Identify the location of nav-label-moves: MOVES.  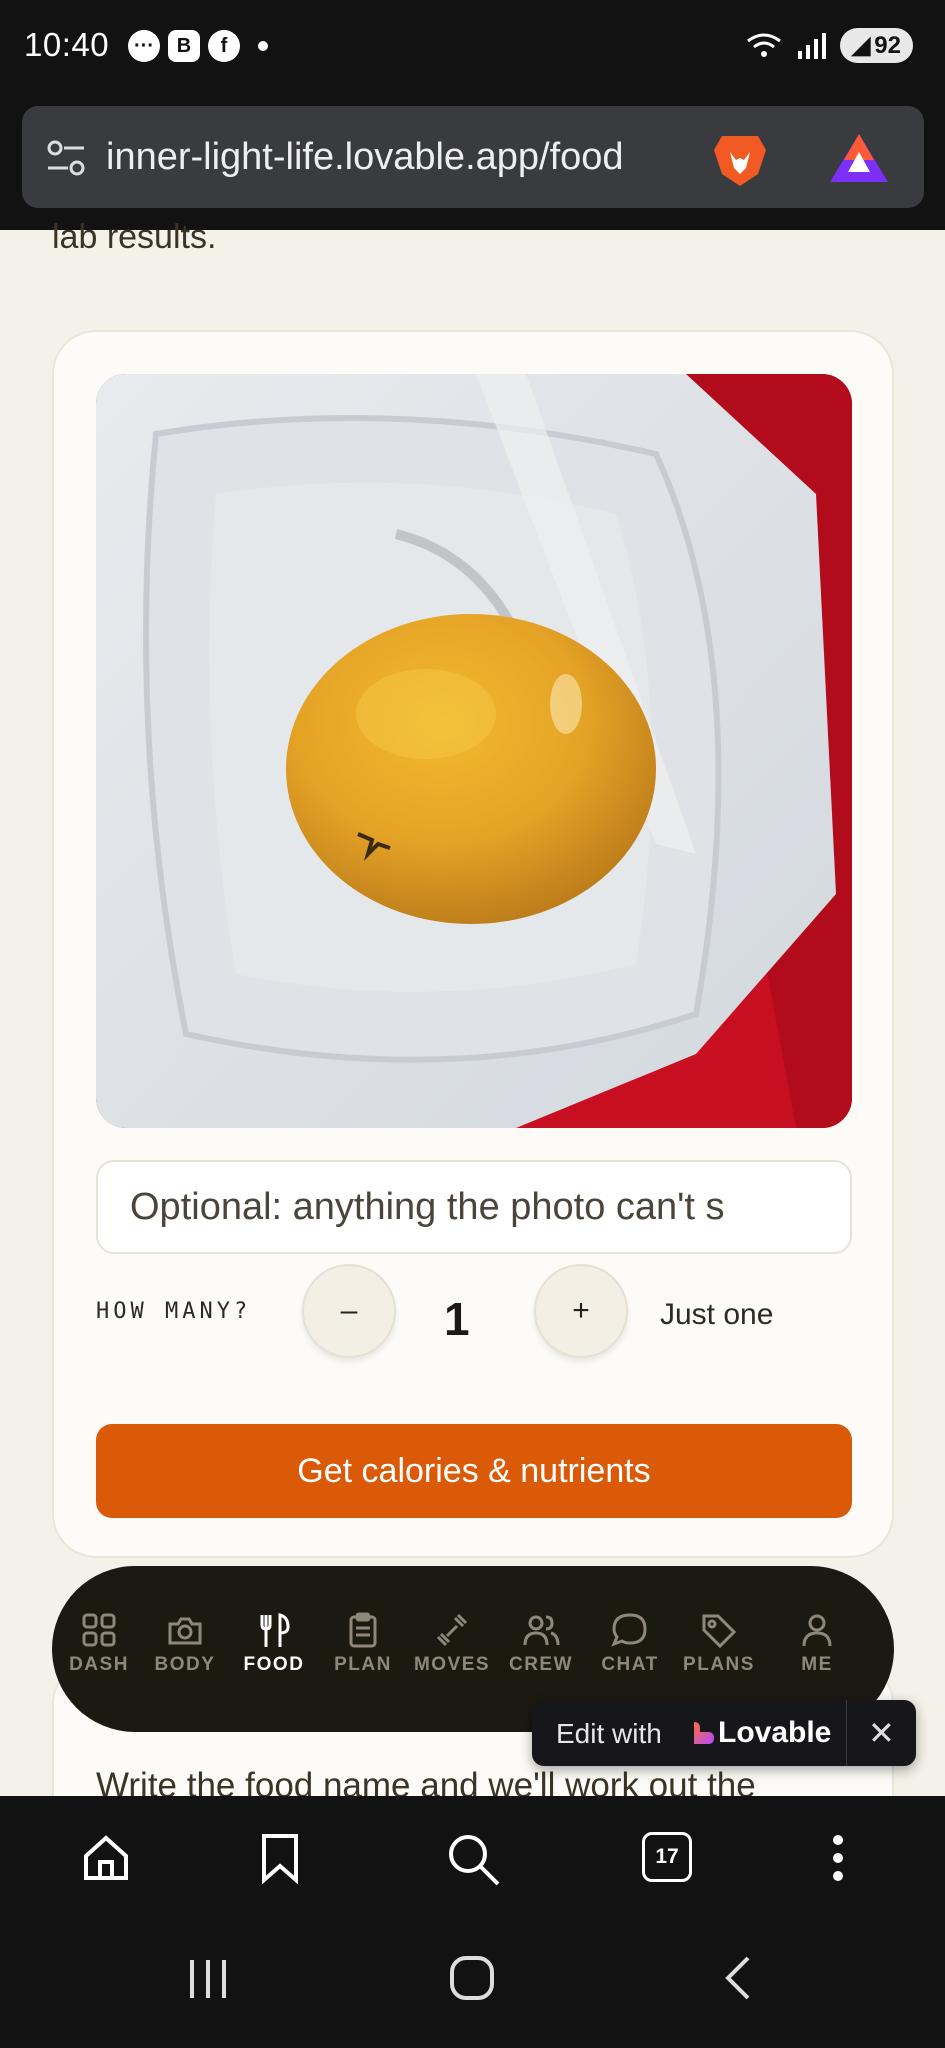
(452, 1664).